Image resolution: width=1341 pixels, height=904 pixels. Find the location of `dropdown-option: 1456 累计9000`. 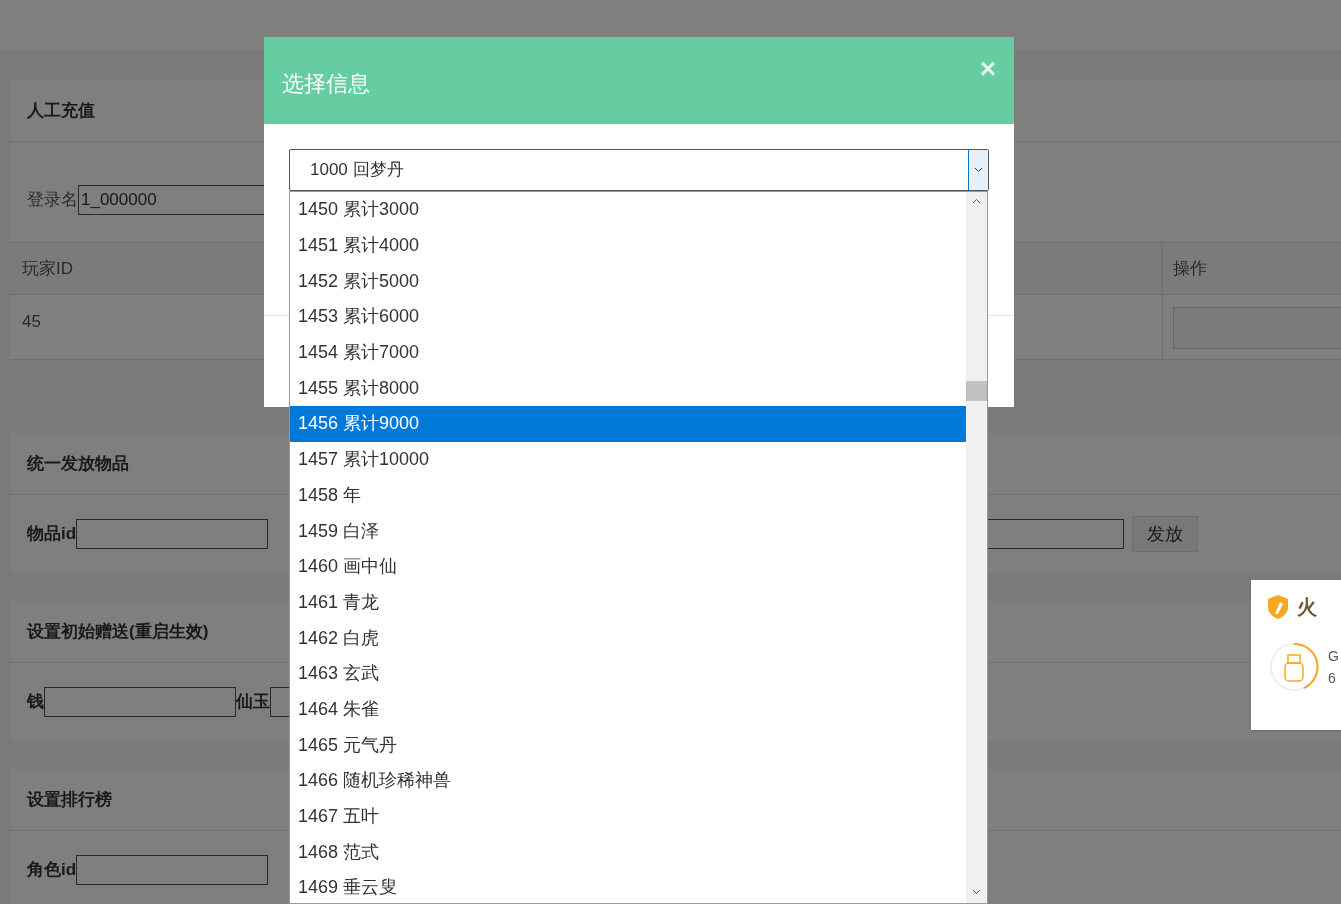

dropdown-option: 1456 累计9000 is located at coordinates (628, 424).